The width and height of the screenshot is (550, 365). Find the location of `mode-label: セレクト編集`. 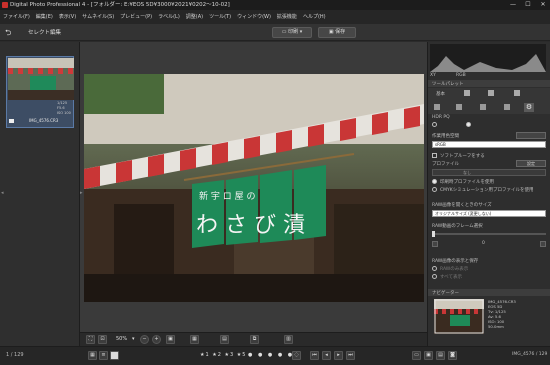

mode-label: セレクト編集 is located at coordinates (44, 32).